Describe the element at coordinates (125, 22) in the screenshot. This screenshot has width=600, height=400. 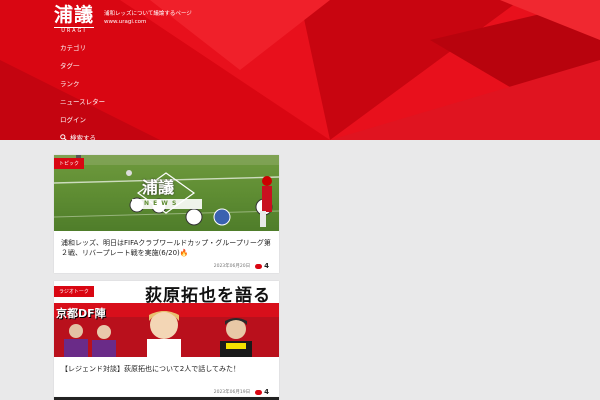
I see `tagline-url: www.uragi.com` at that location.